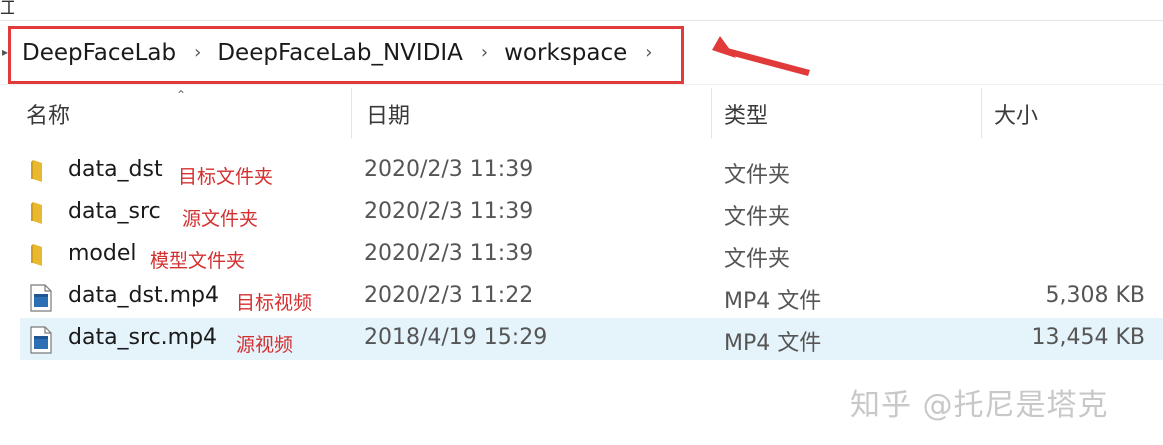  I want to click on menu-partial-label: 工具, so click(7, 10).